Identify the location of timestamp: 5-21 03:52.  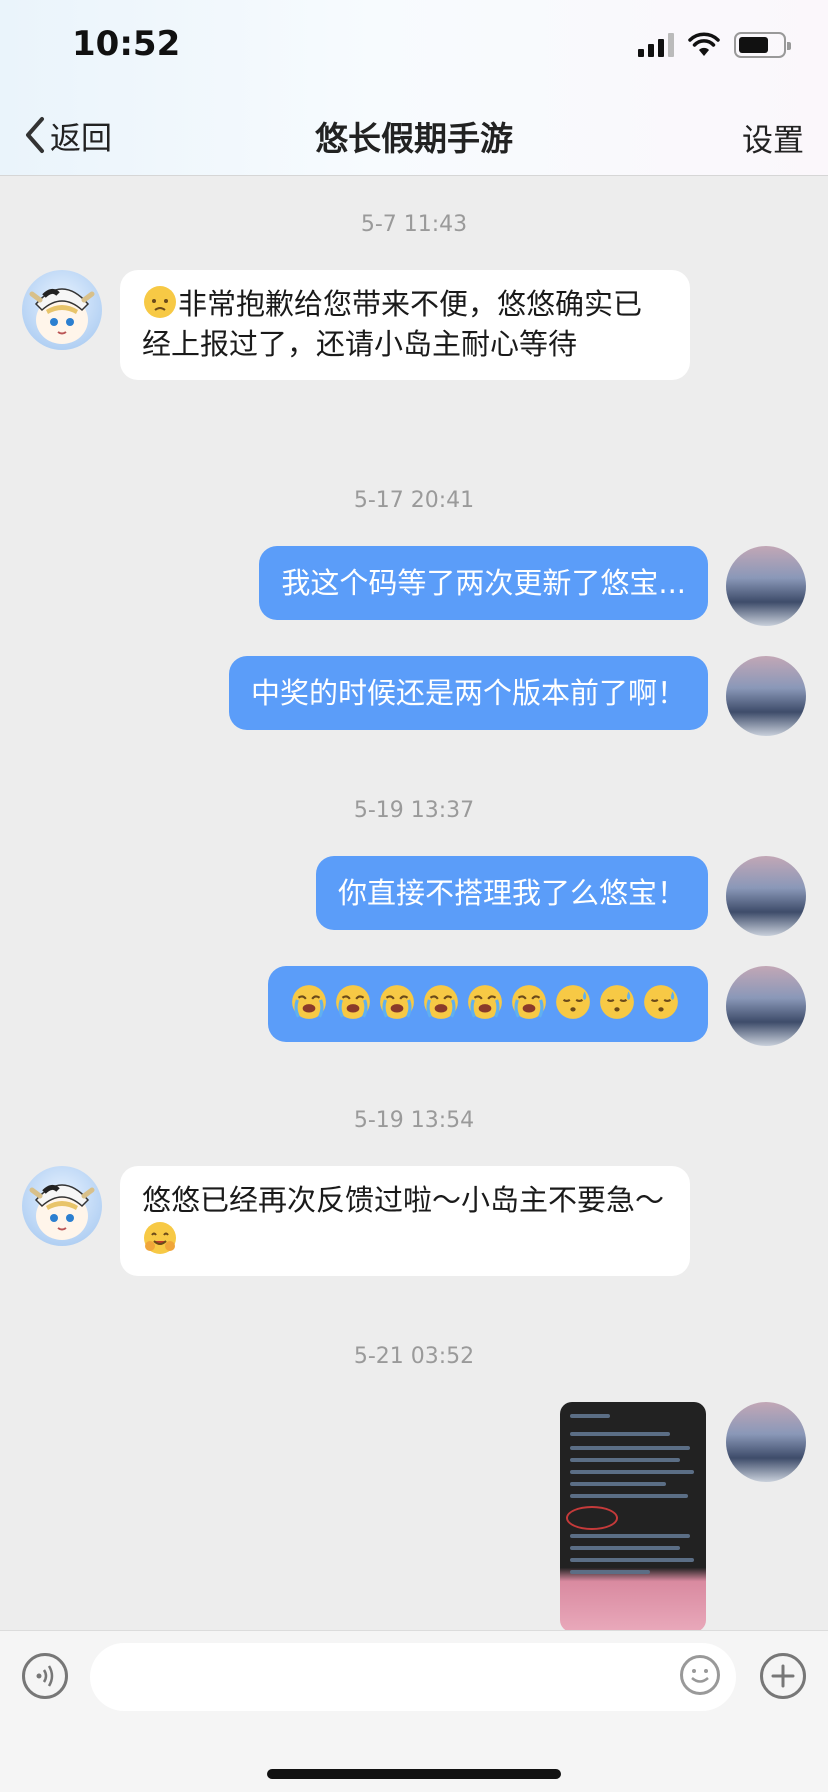
(414, 1356).